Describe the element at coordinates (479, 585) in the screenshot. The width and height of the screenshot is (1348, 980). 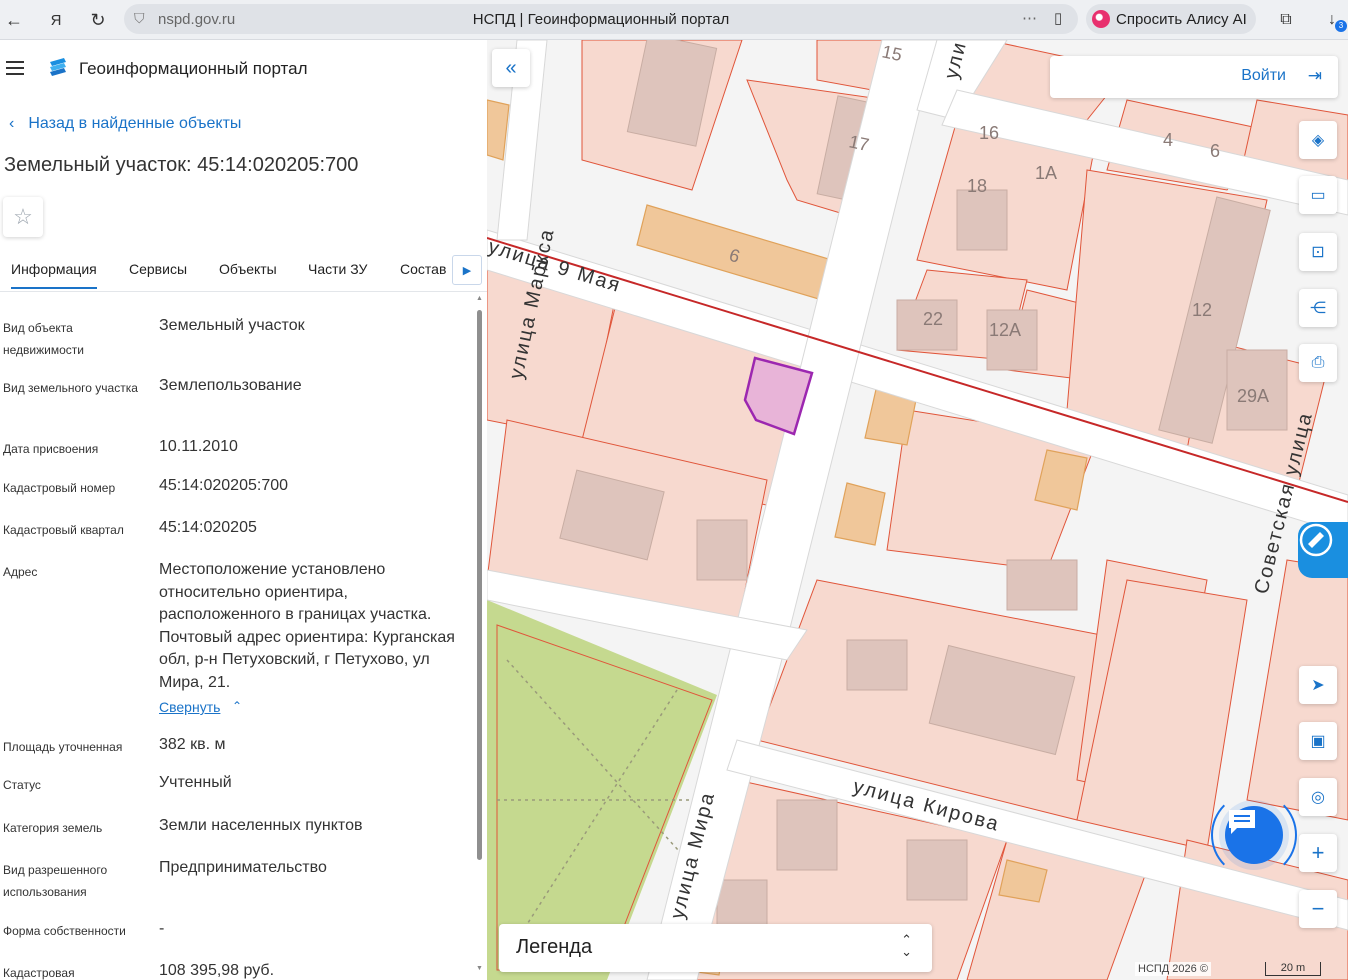
I see `scroll-thumb` at that location.